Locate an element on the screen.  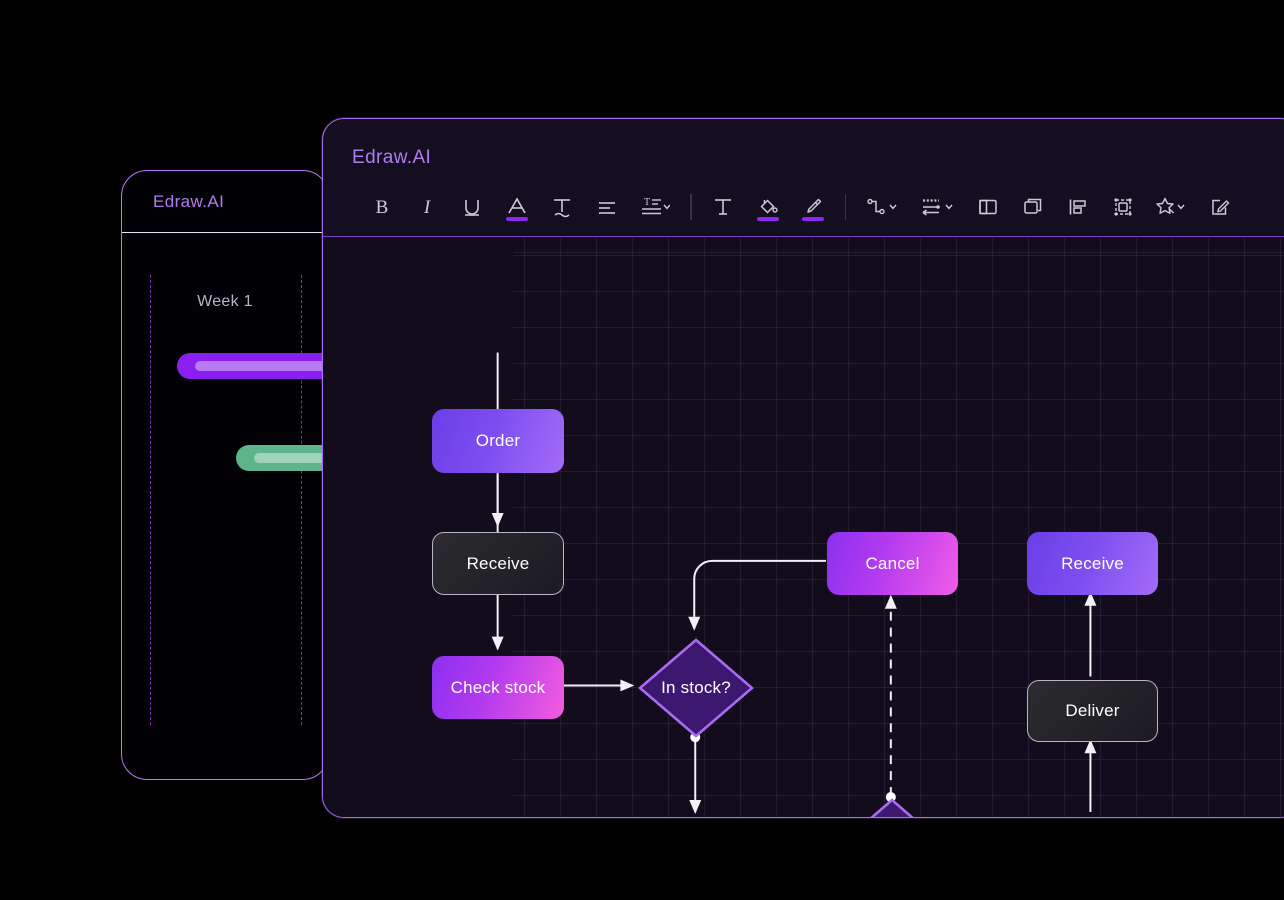
formatting-toolbar: B I T is located at coordinates (803, 207).